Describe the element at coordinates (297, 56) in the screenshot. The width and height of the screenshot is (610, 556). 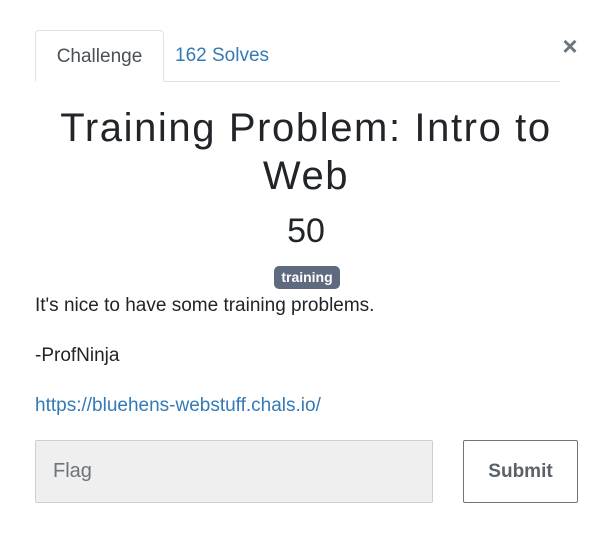
I see `tab-bar: Challenge 162 Solves` at that location.